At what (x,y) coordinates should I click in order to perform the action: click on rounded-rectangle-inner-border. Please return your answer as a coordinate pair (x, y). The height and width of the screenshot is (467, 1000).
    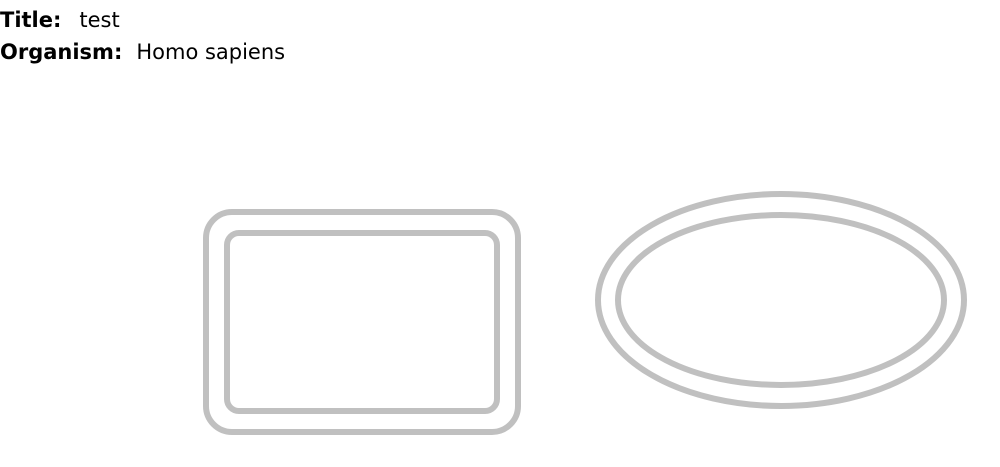
    Looking at the image, I should click on (362, 322).